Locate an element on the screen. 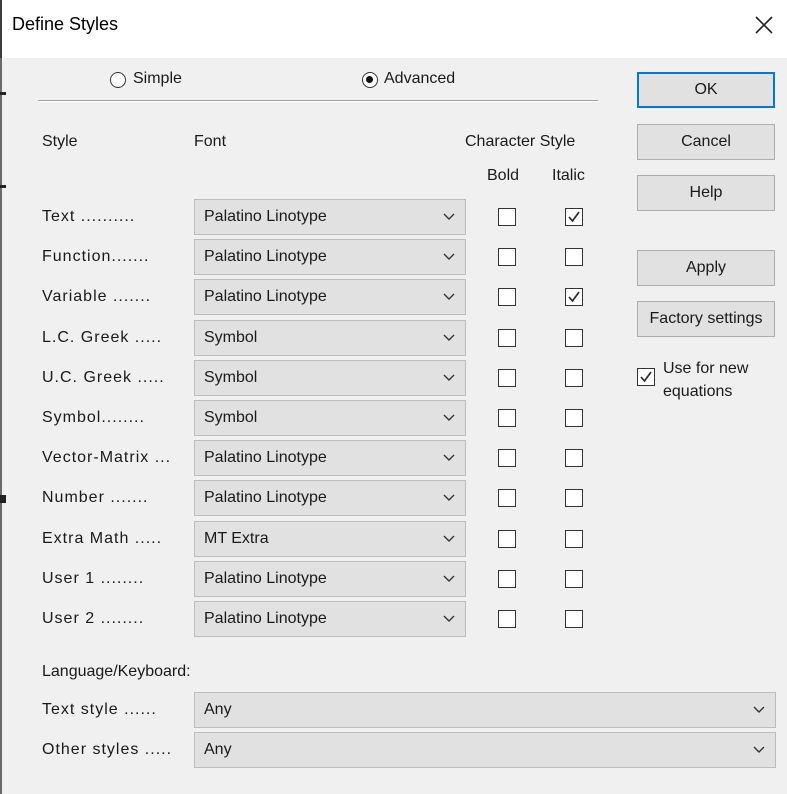 The height and width of the screenshot is (794, 787). use-for-new-checkbox is located at coordinates (646, 377).